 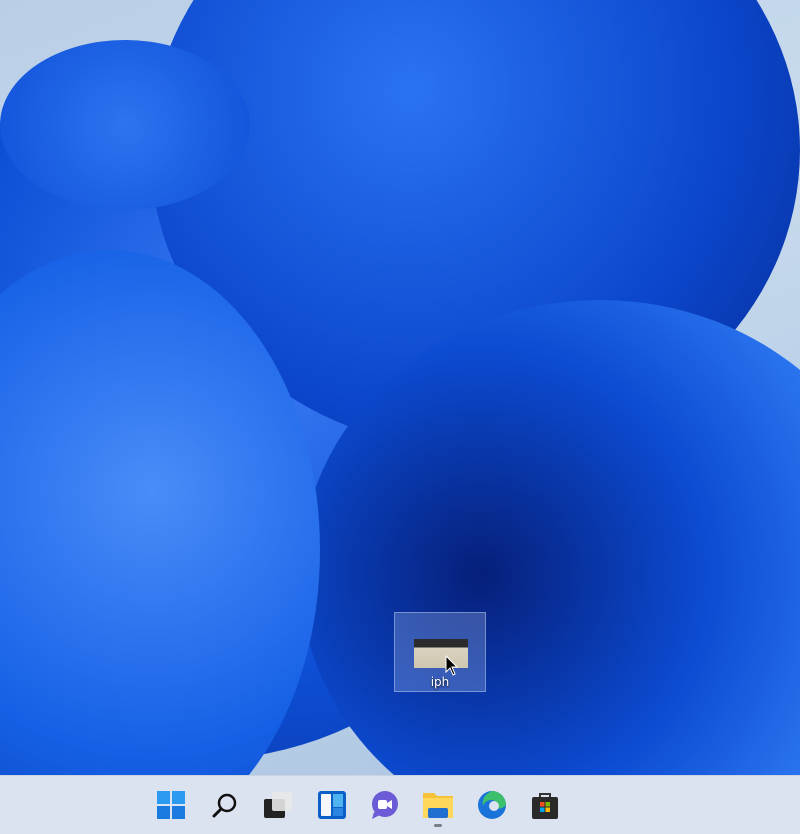 What do you see at coordinates (440, 682) in the screenshot?
I see `desktop-icon-label: iph` at bounding box center [440, 682].